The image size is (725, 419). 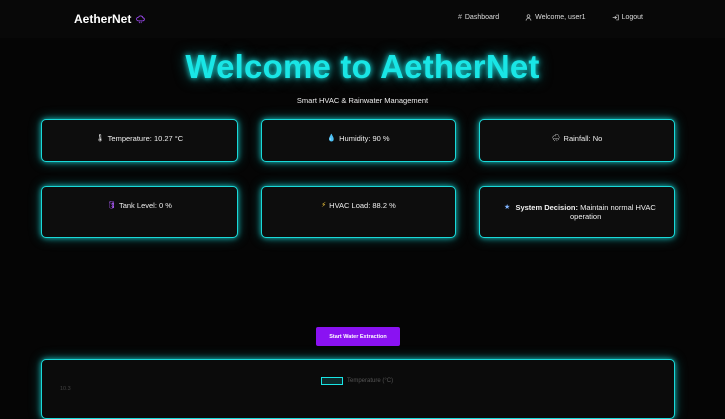 I want to click on tank-card: 🛢 Tank Level: 0 %, so click(x=139, y=212).